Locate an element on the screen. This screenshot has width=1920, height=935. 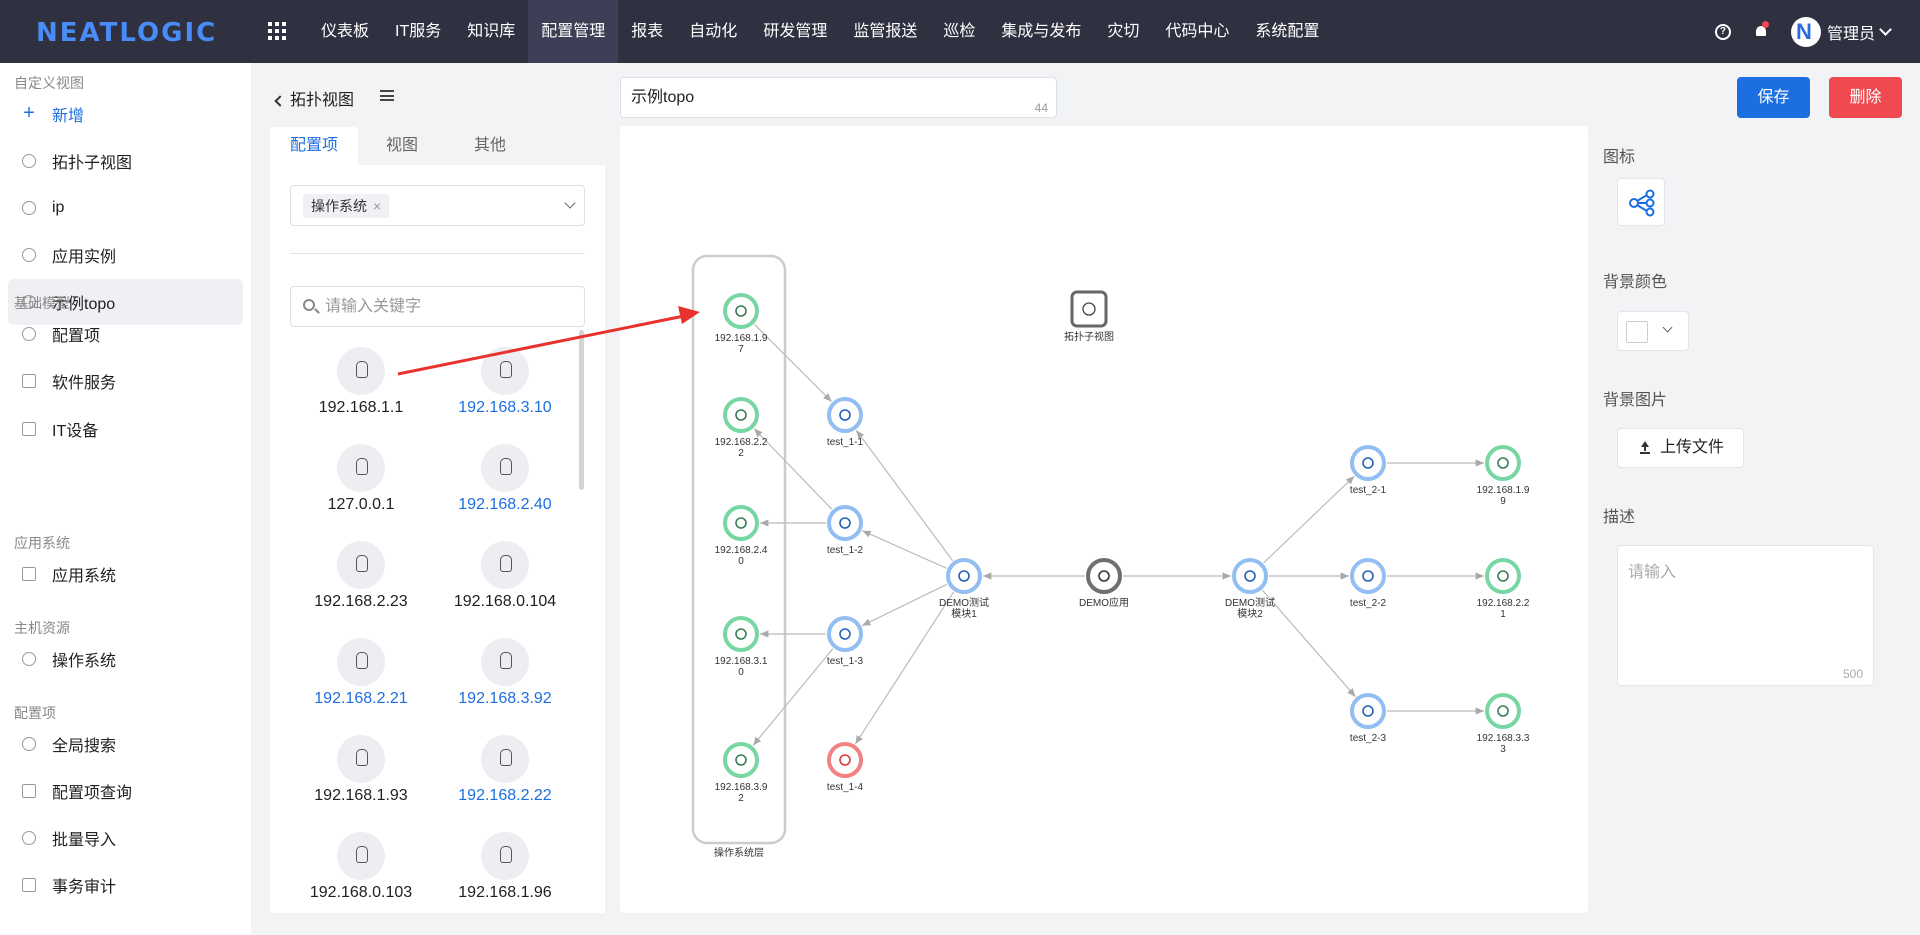
description-textarea: 请输入 500 is located at coordinates (1745, 615).